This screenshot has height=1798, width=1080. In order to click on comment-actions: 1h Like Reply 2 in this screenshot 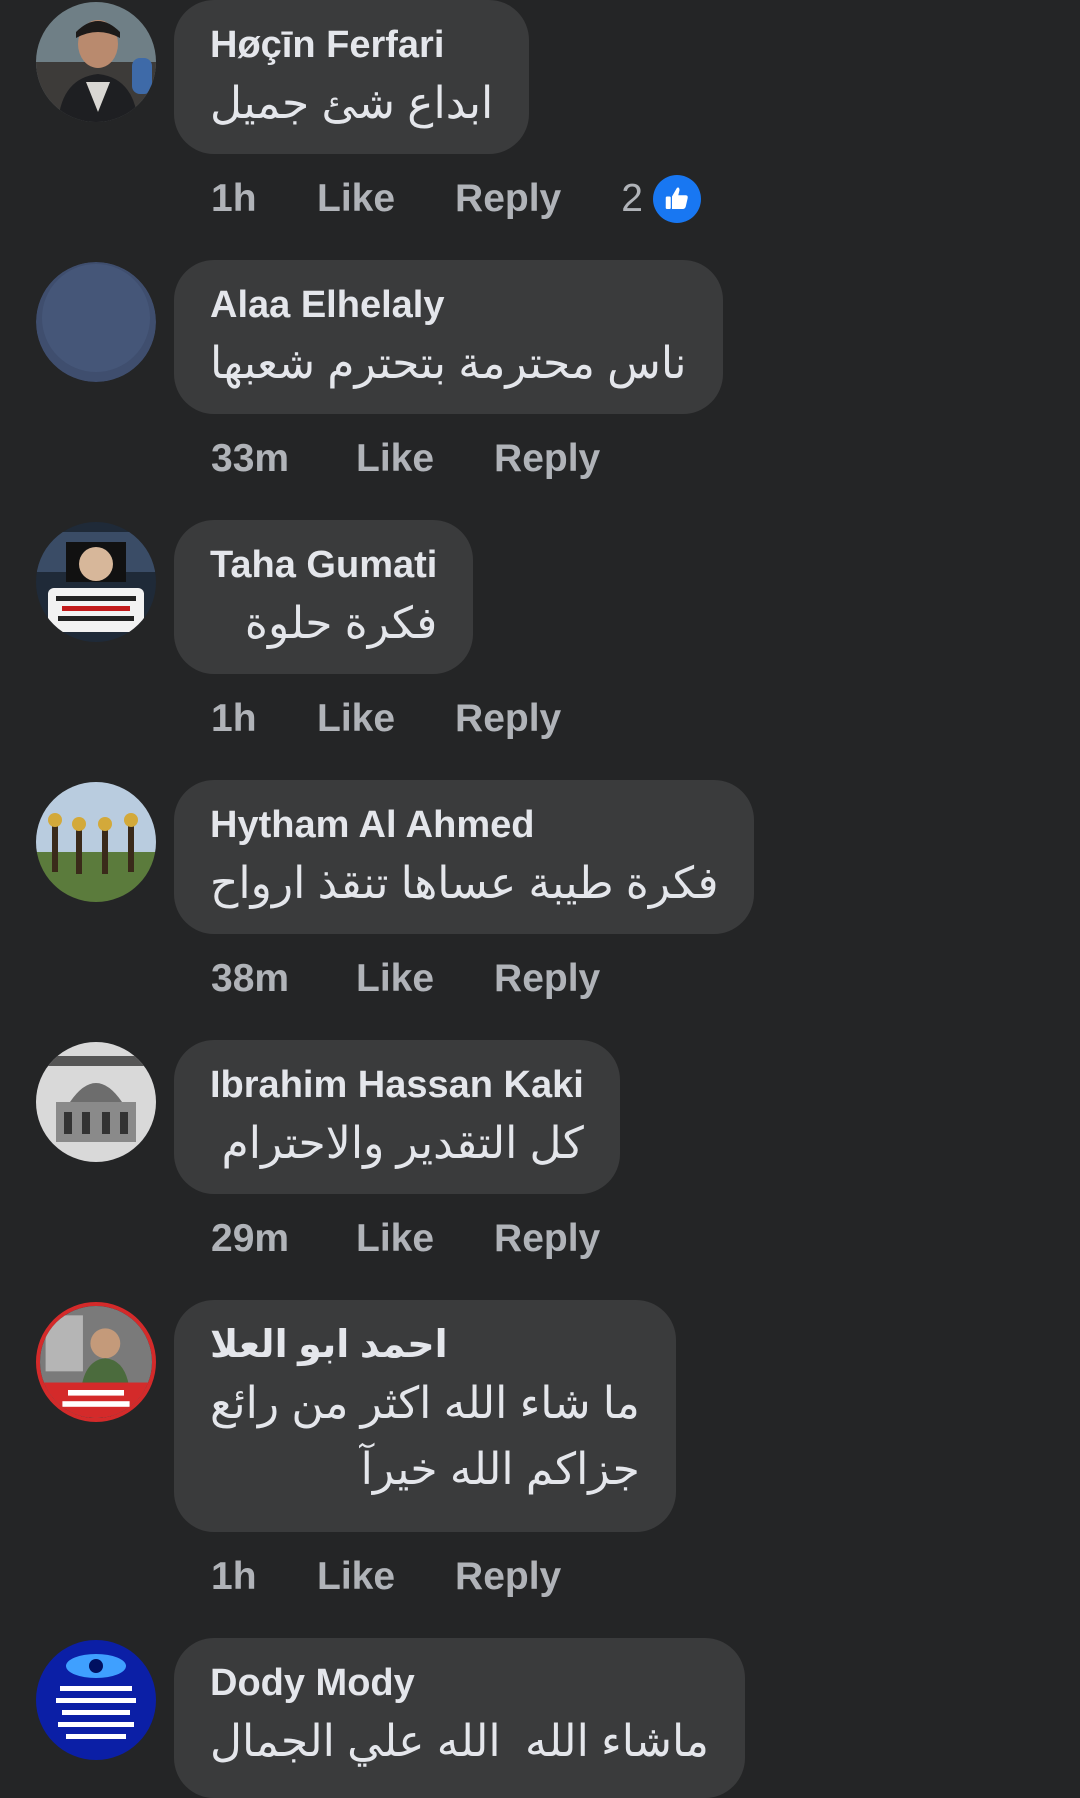, I will do `click(456, 199)`.